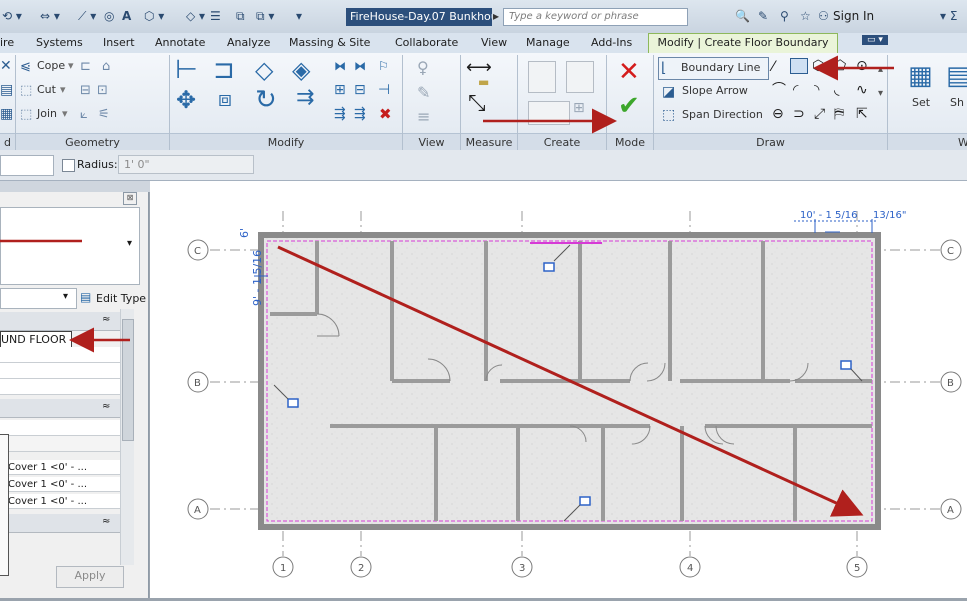  Describe the element at coordinates (224, 70) in the screenshot. I see `offset-icon: ⊐` at that location.